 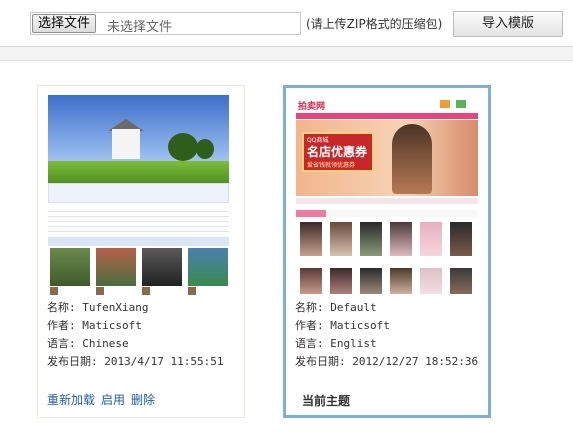 I want to click on theme-language: Chinese, so click(x=105, y=343).